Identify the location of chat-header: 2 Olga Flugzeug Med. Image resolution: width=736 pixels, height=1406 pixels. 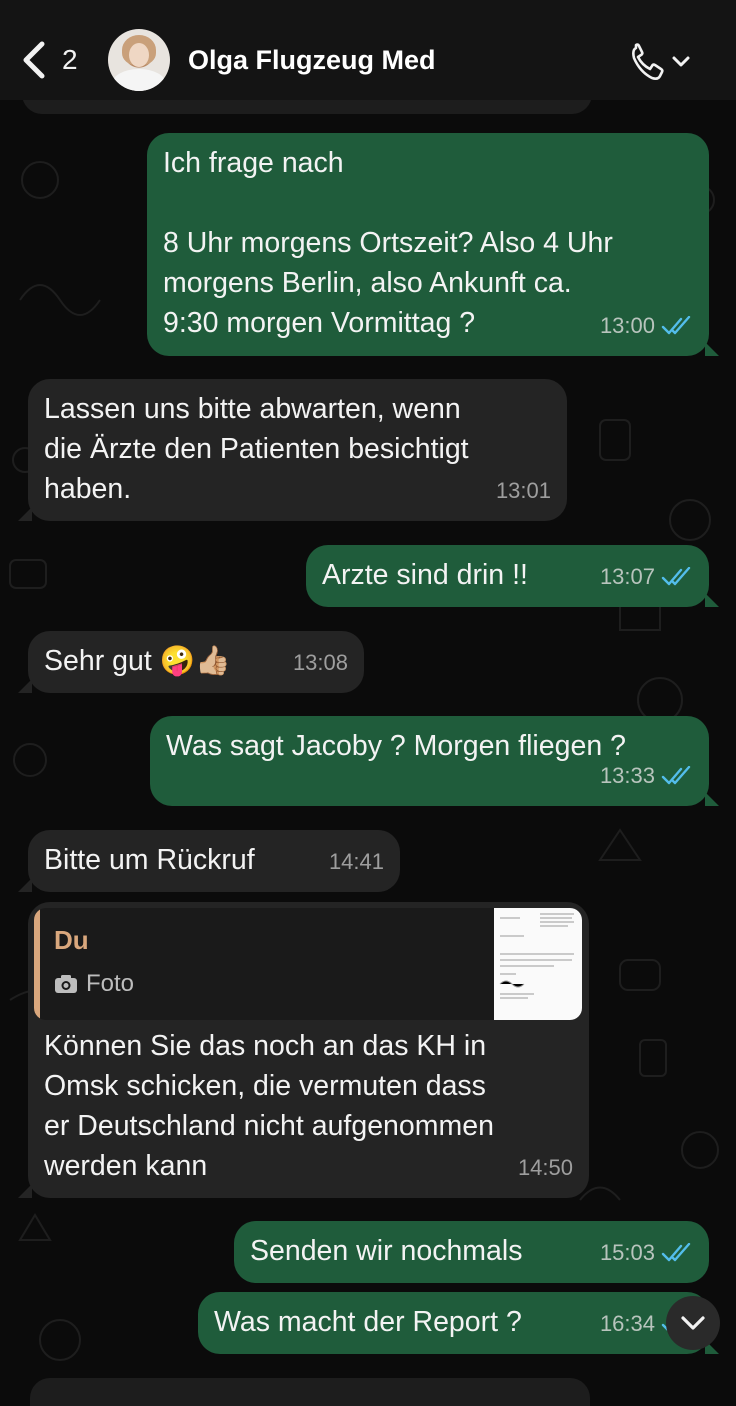
(368, 50).